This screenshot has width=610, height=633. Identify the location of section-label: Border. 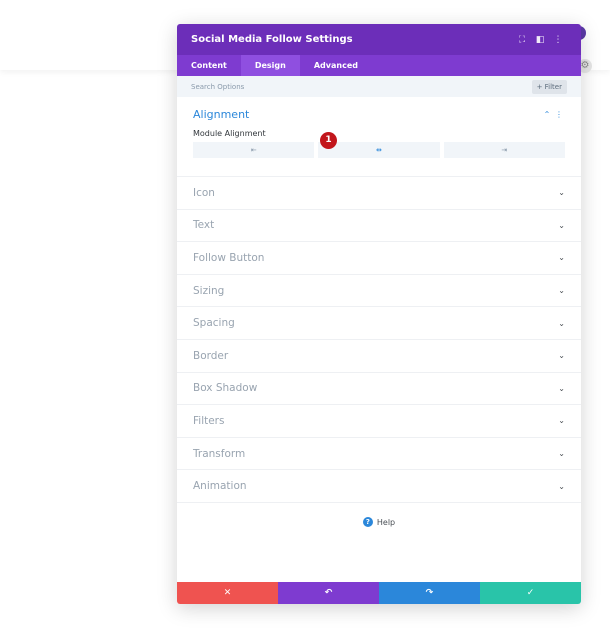
(211, 355).